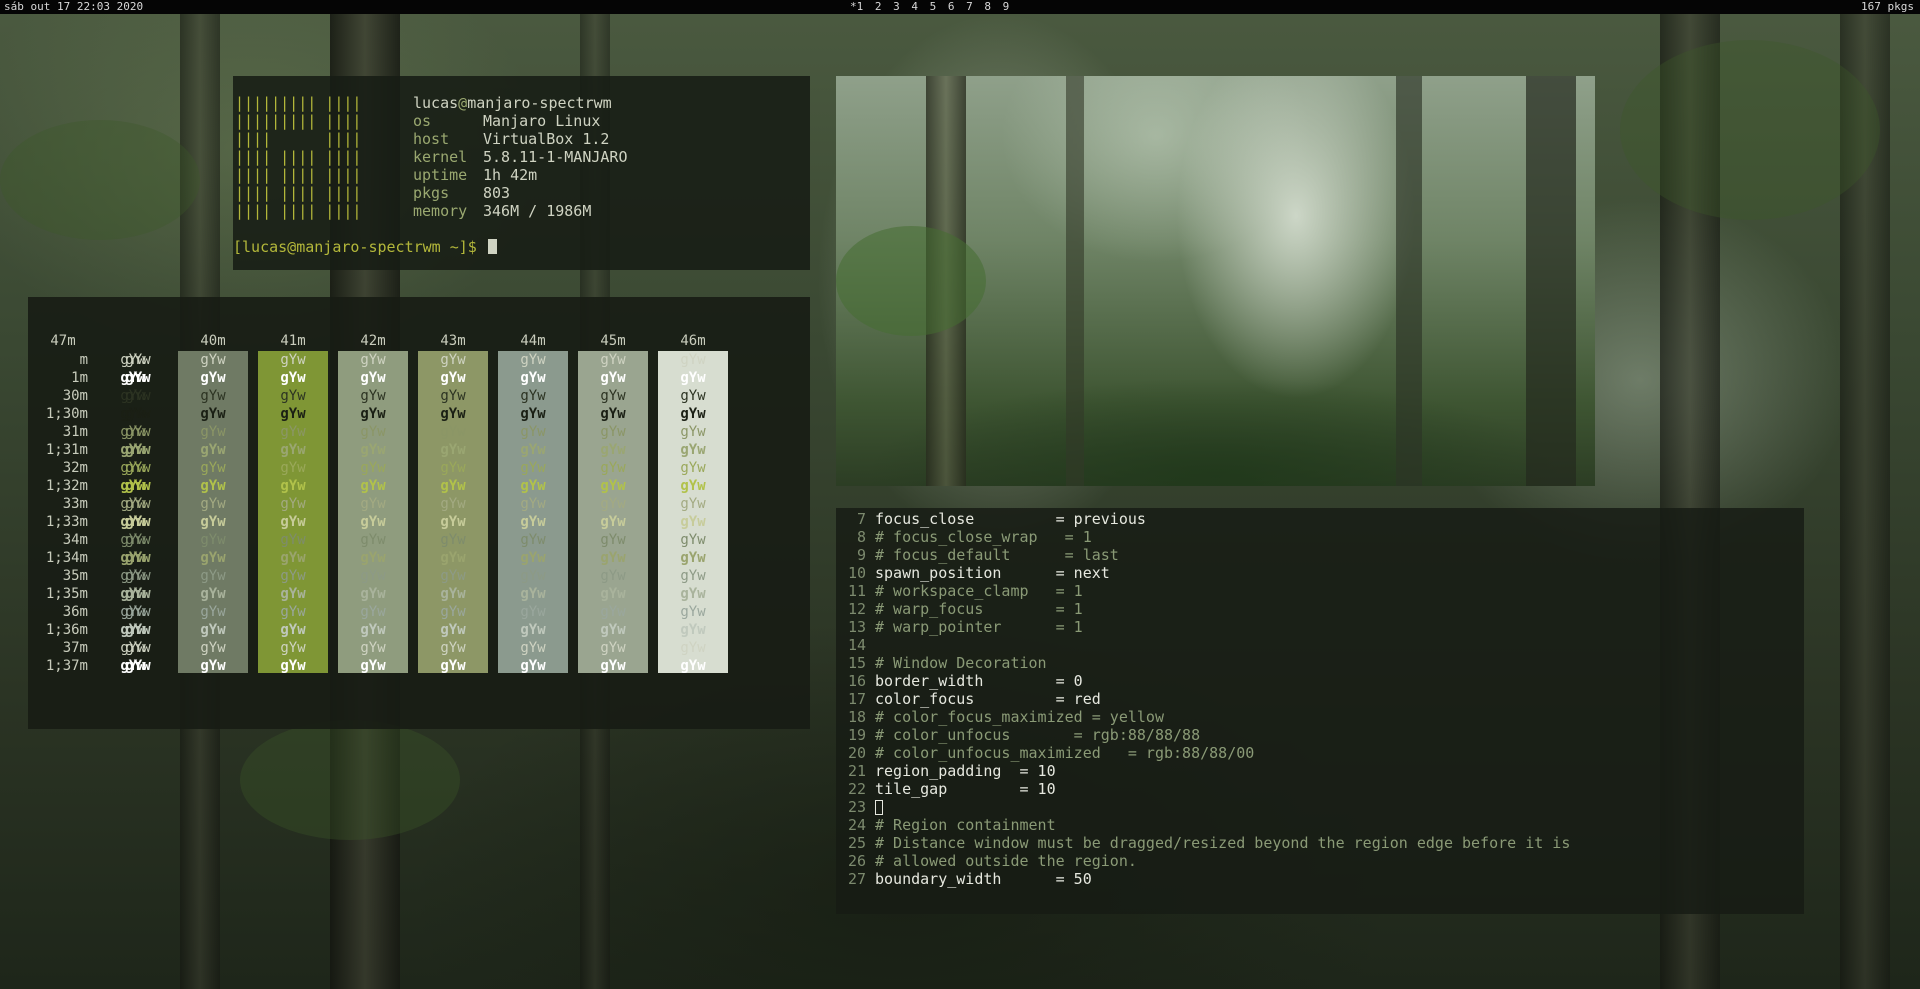 The image size is (1920, 989). Describe the element at coordinates (1000, 717) in the screenshot. I see `editor-line: 18 # color_focus_maximized = yellow` at that location.